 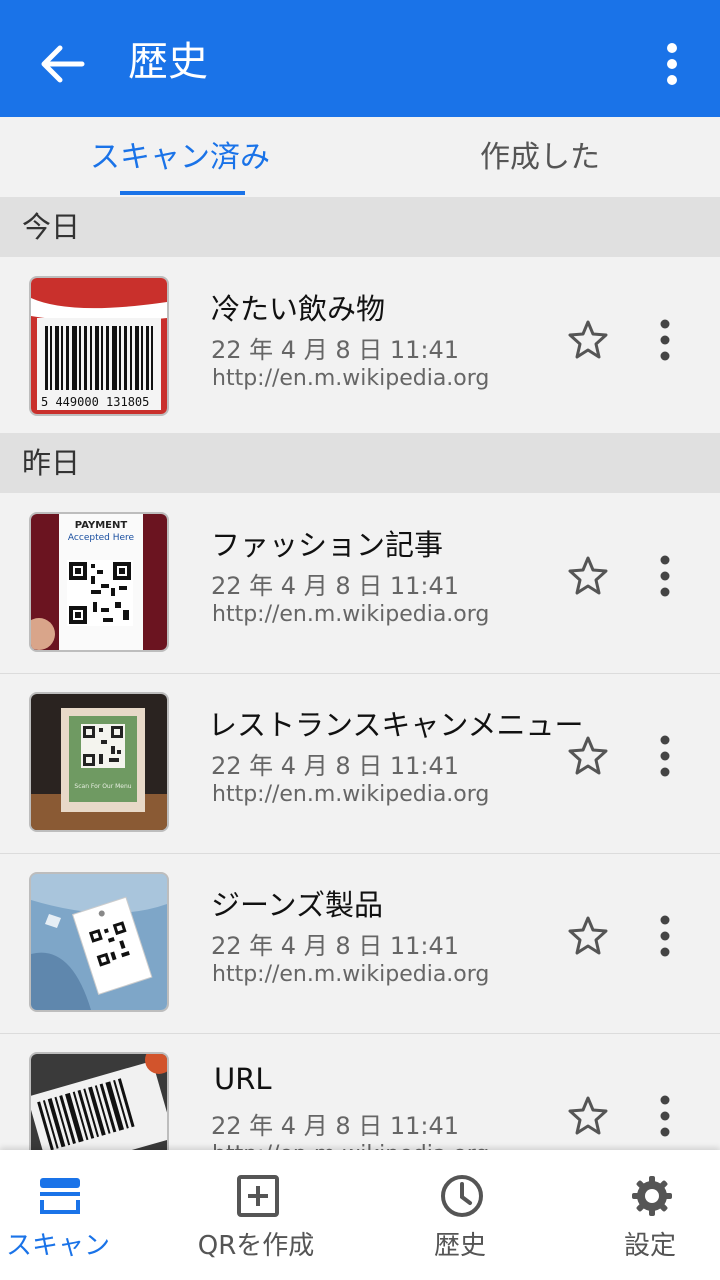 What do you see at coordinates (99, 582) in the screenshot?
I see `qr-payment-thumbnail: PAYMENT Accepted Here` at bounding box center [99, 582].